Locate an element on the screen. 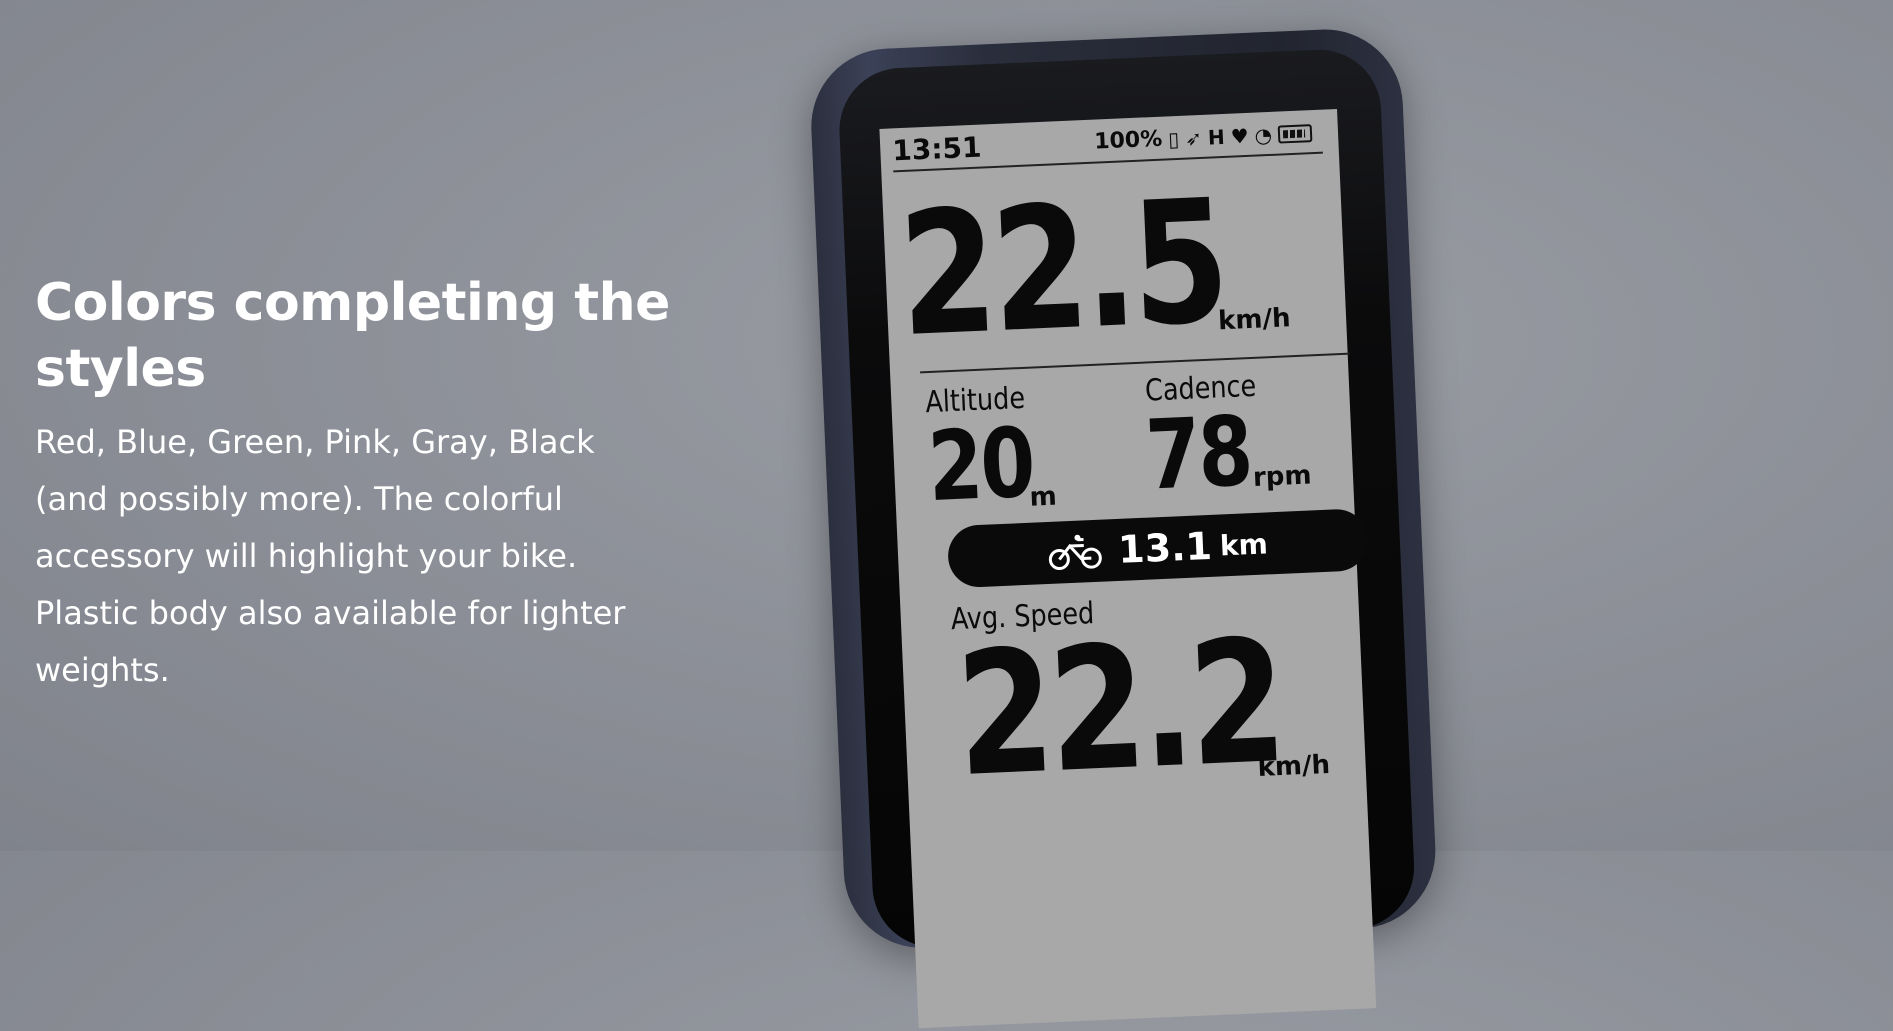  avg-speed-value: 22.2 is located at coordinates (1119, 709).